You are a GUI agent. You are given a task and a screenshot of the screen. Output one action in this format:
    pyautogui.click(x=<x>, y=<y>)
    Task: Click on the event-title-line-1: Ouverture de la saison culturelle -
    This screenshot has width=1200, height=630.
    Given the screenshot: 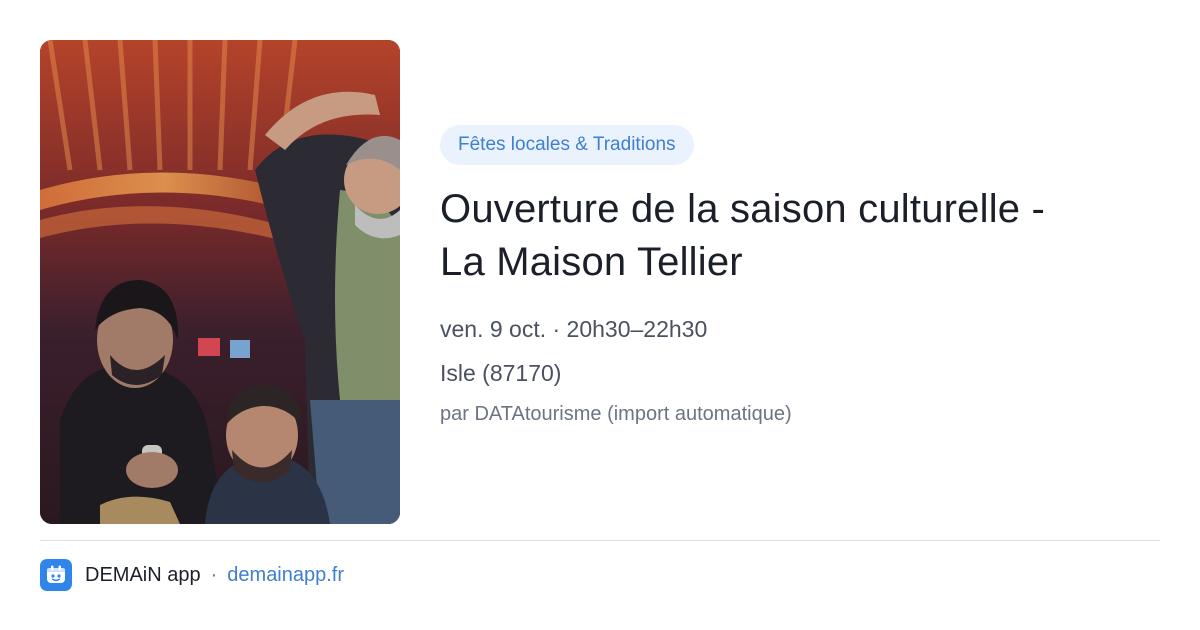 What is the action you would take?
    pyautogui.click(x=743, y=209)
    